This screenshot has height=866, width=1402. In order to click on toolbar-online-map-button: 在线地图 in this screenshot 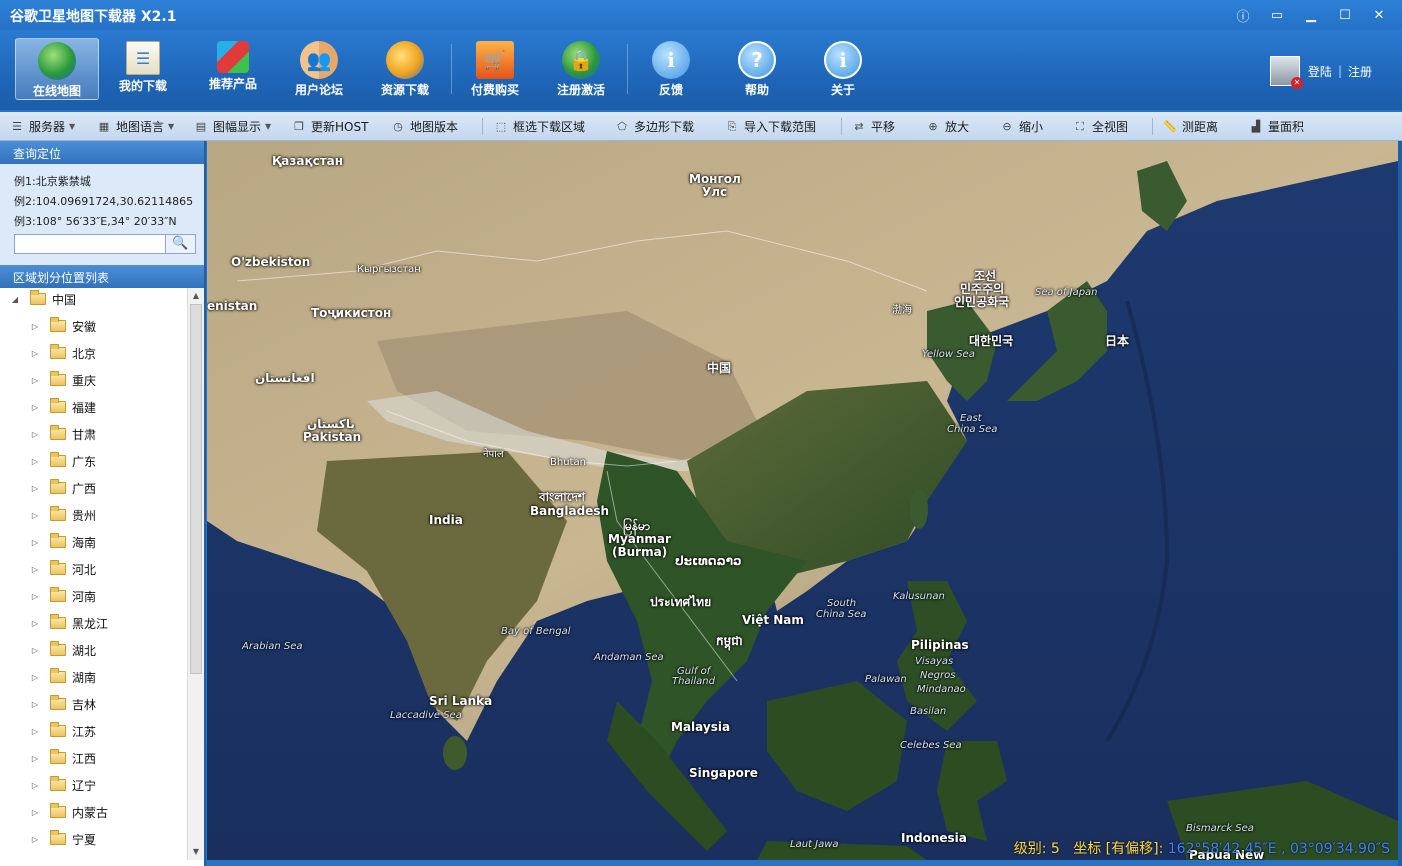, I will do `click(57, 69)`.